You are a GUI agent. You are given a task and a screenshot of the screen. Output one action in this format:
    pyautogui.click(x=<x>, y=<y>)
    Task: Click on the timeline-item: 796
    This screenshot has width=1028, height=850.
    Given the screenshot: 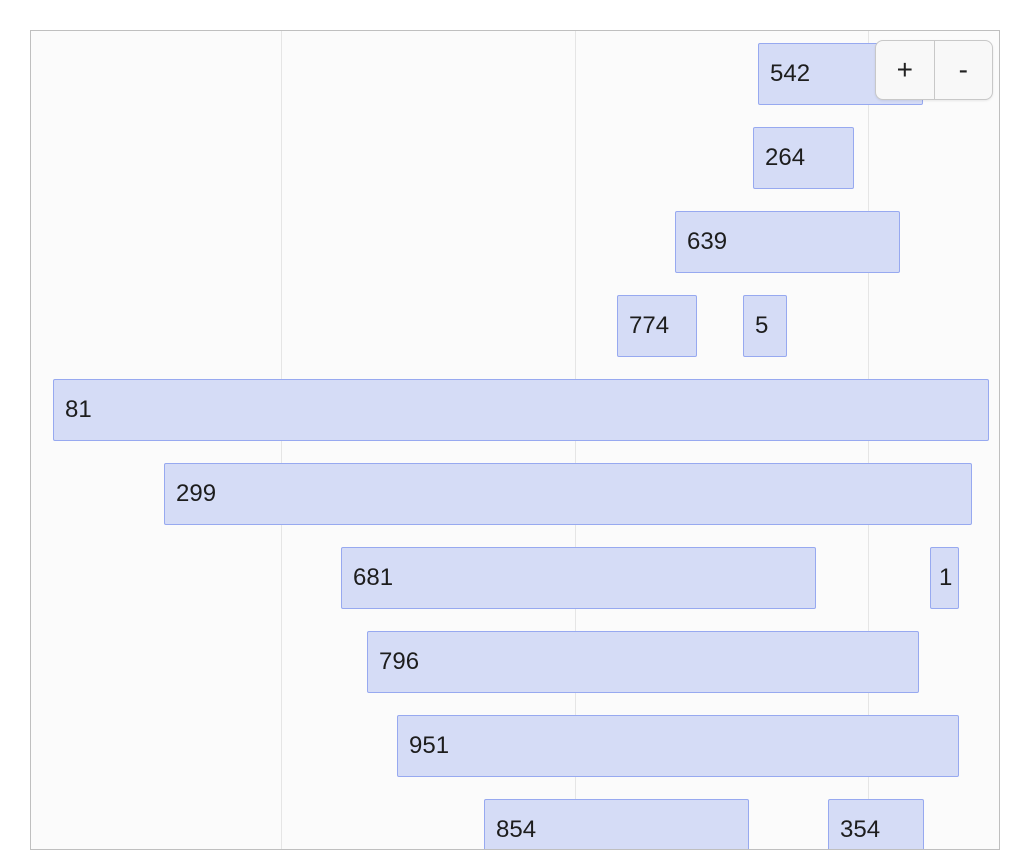 What is the action you would take?
    pyautogui.click(x=643, y=662)
    